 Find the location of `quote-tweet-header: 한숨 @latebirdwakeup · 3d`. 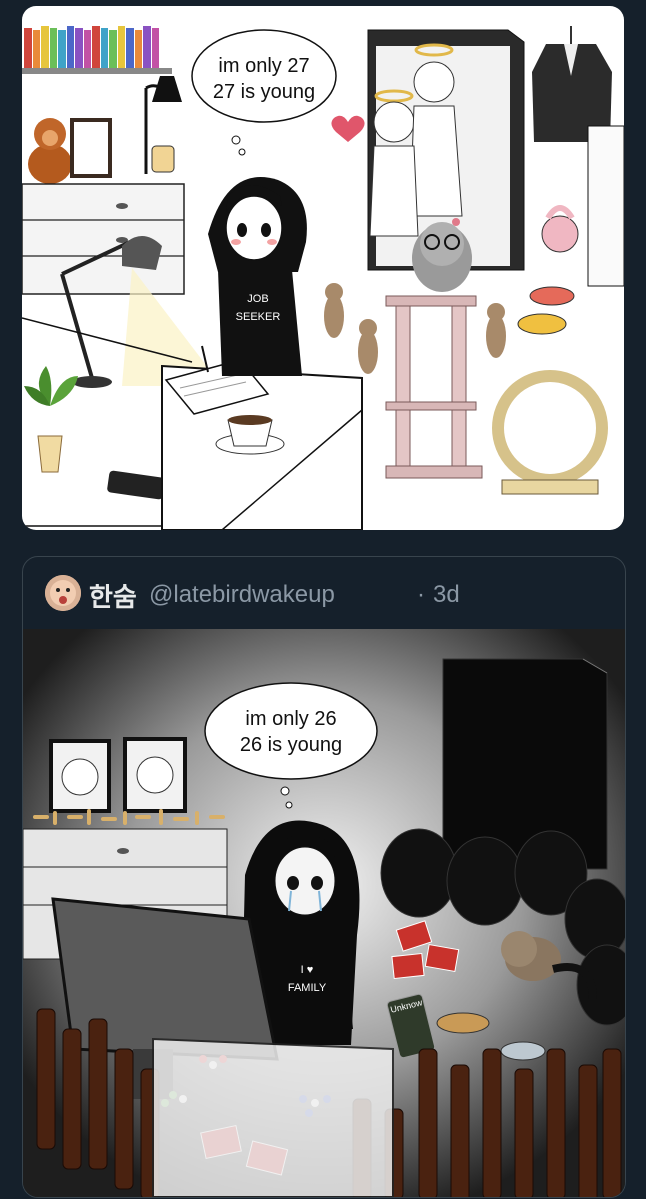

quote-tweet-header: 한숨 @latebirdwakeup · 3d is located at coordinates (324, 593).